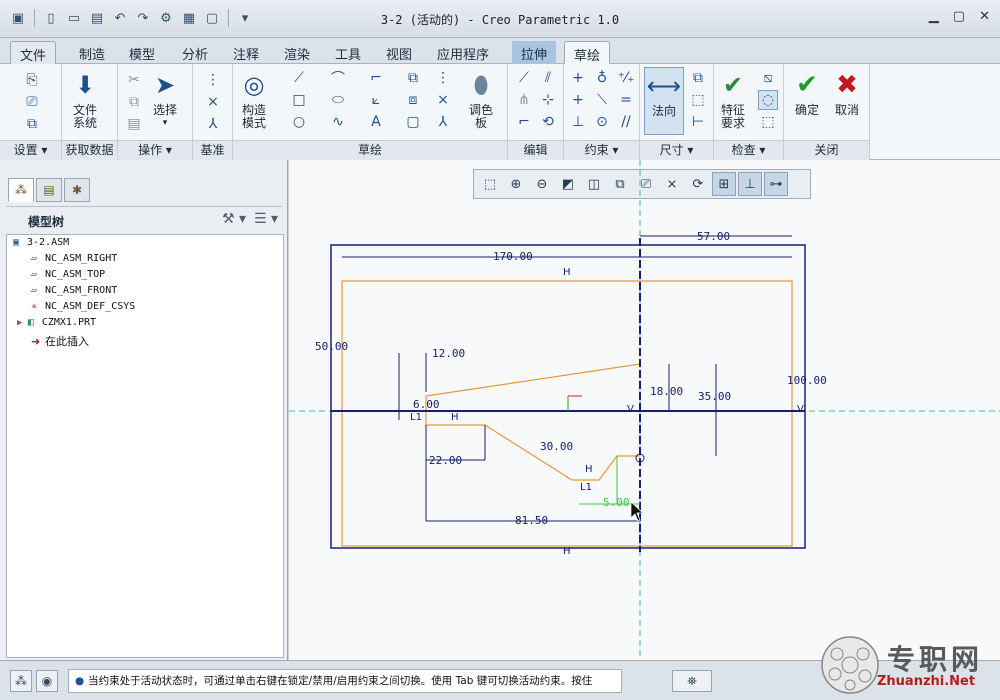  I want to click on ok-button: ✔ 确定, so click(807, 93).